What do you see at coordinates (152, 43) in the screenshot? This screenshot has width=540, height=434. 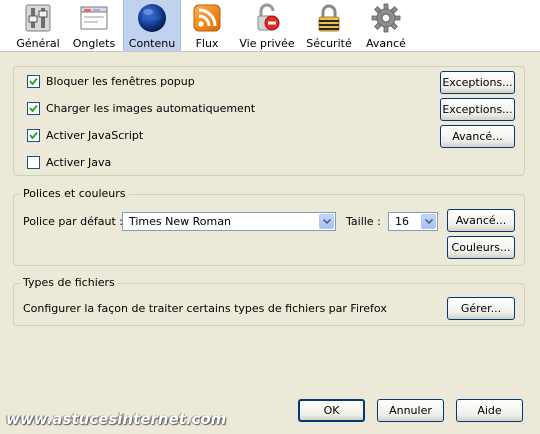 I see `tab-content-label: Contenu` at bounding box center [152, 43].